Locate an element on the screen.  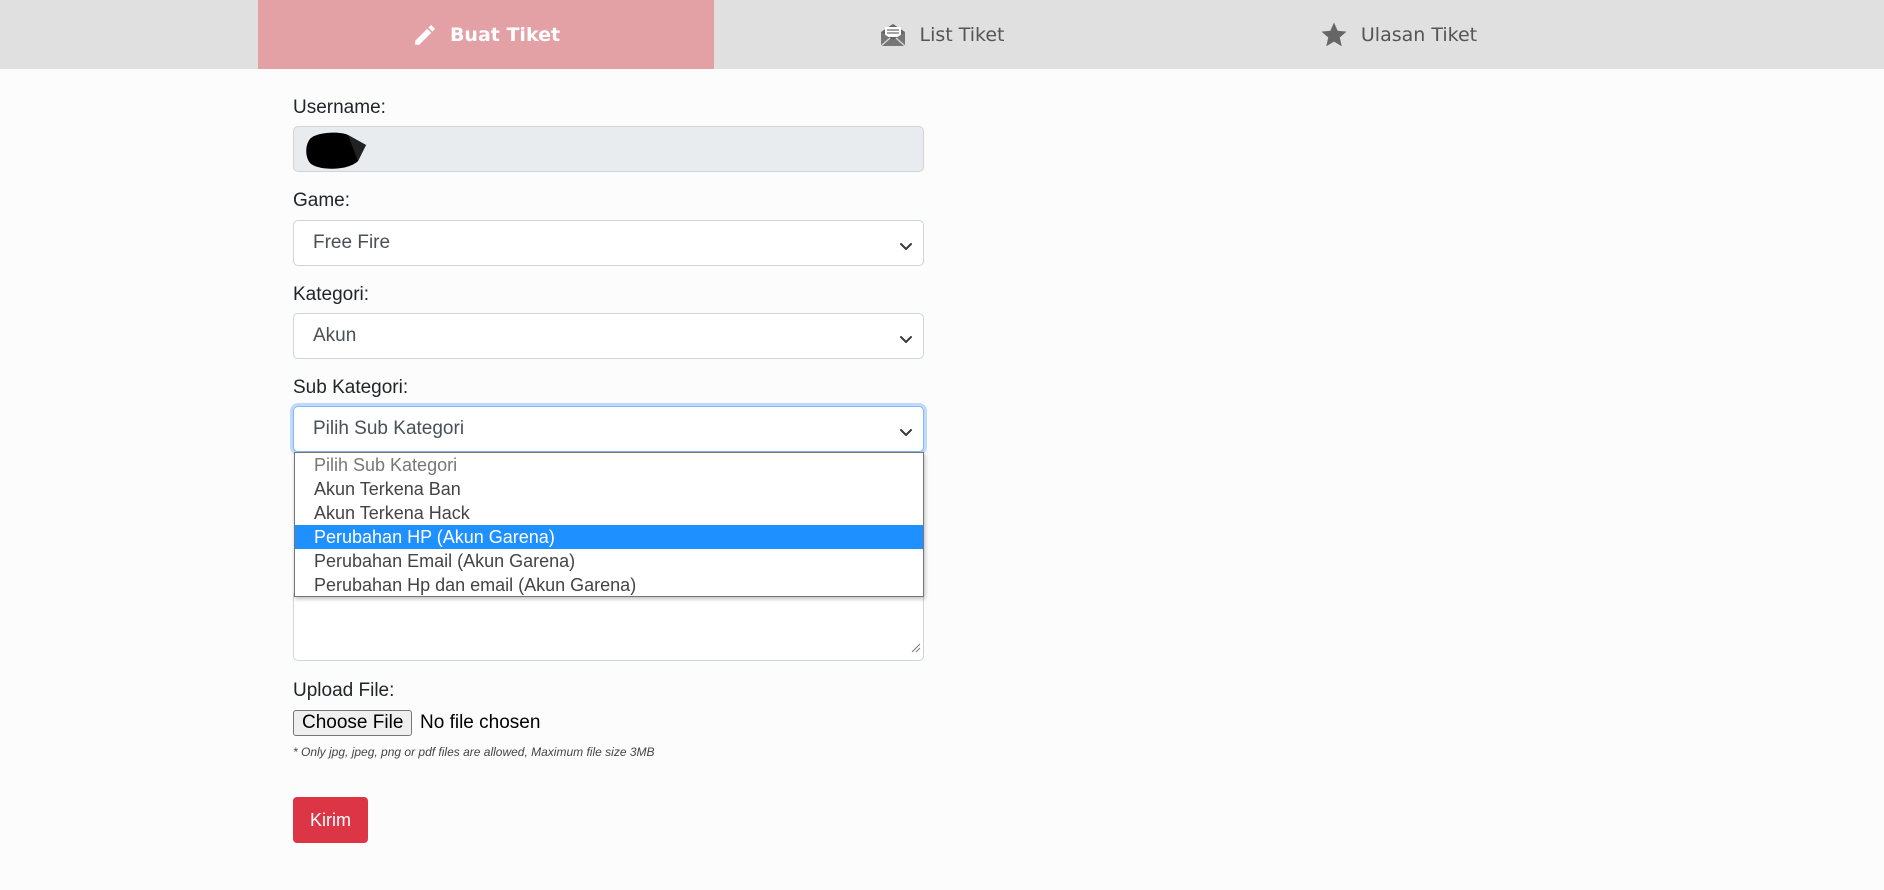
choose-file-button: Choose File is located at coordinates (353, 723).